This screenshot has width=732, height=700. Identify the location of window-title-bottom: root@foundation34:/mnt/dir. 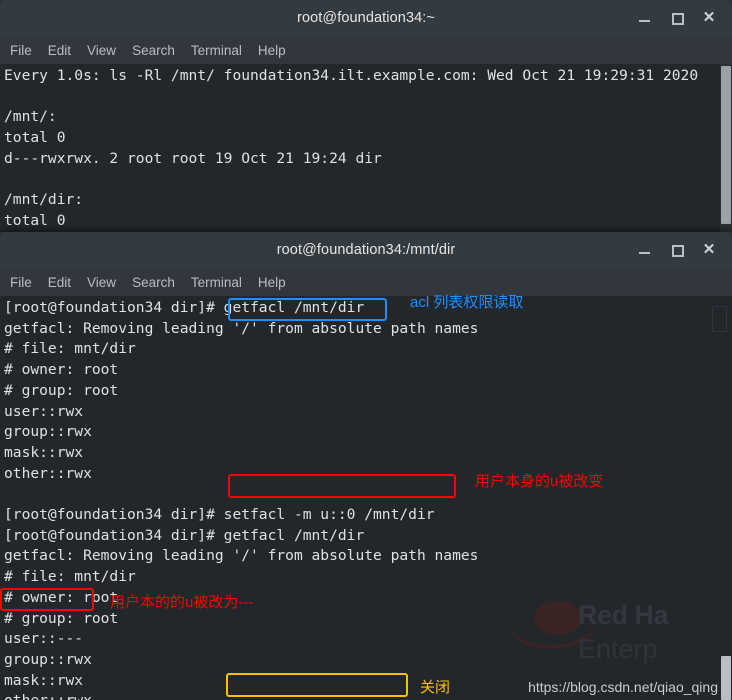
(366, 250).